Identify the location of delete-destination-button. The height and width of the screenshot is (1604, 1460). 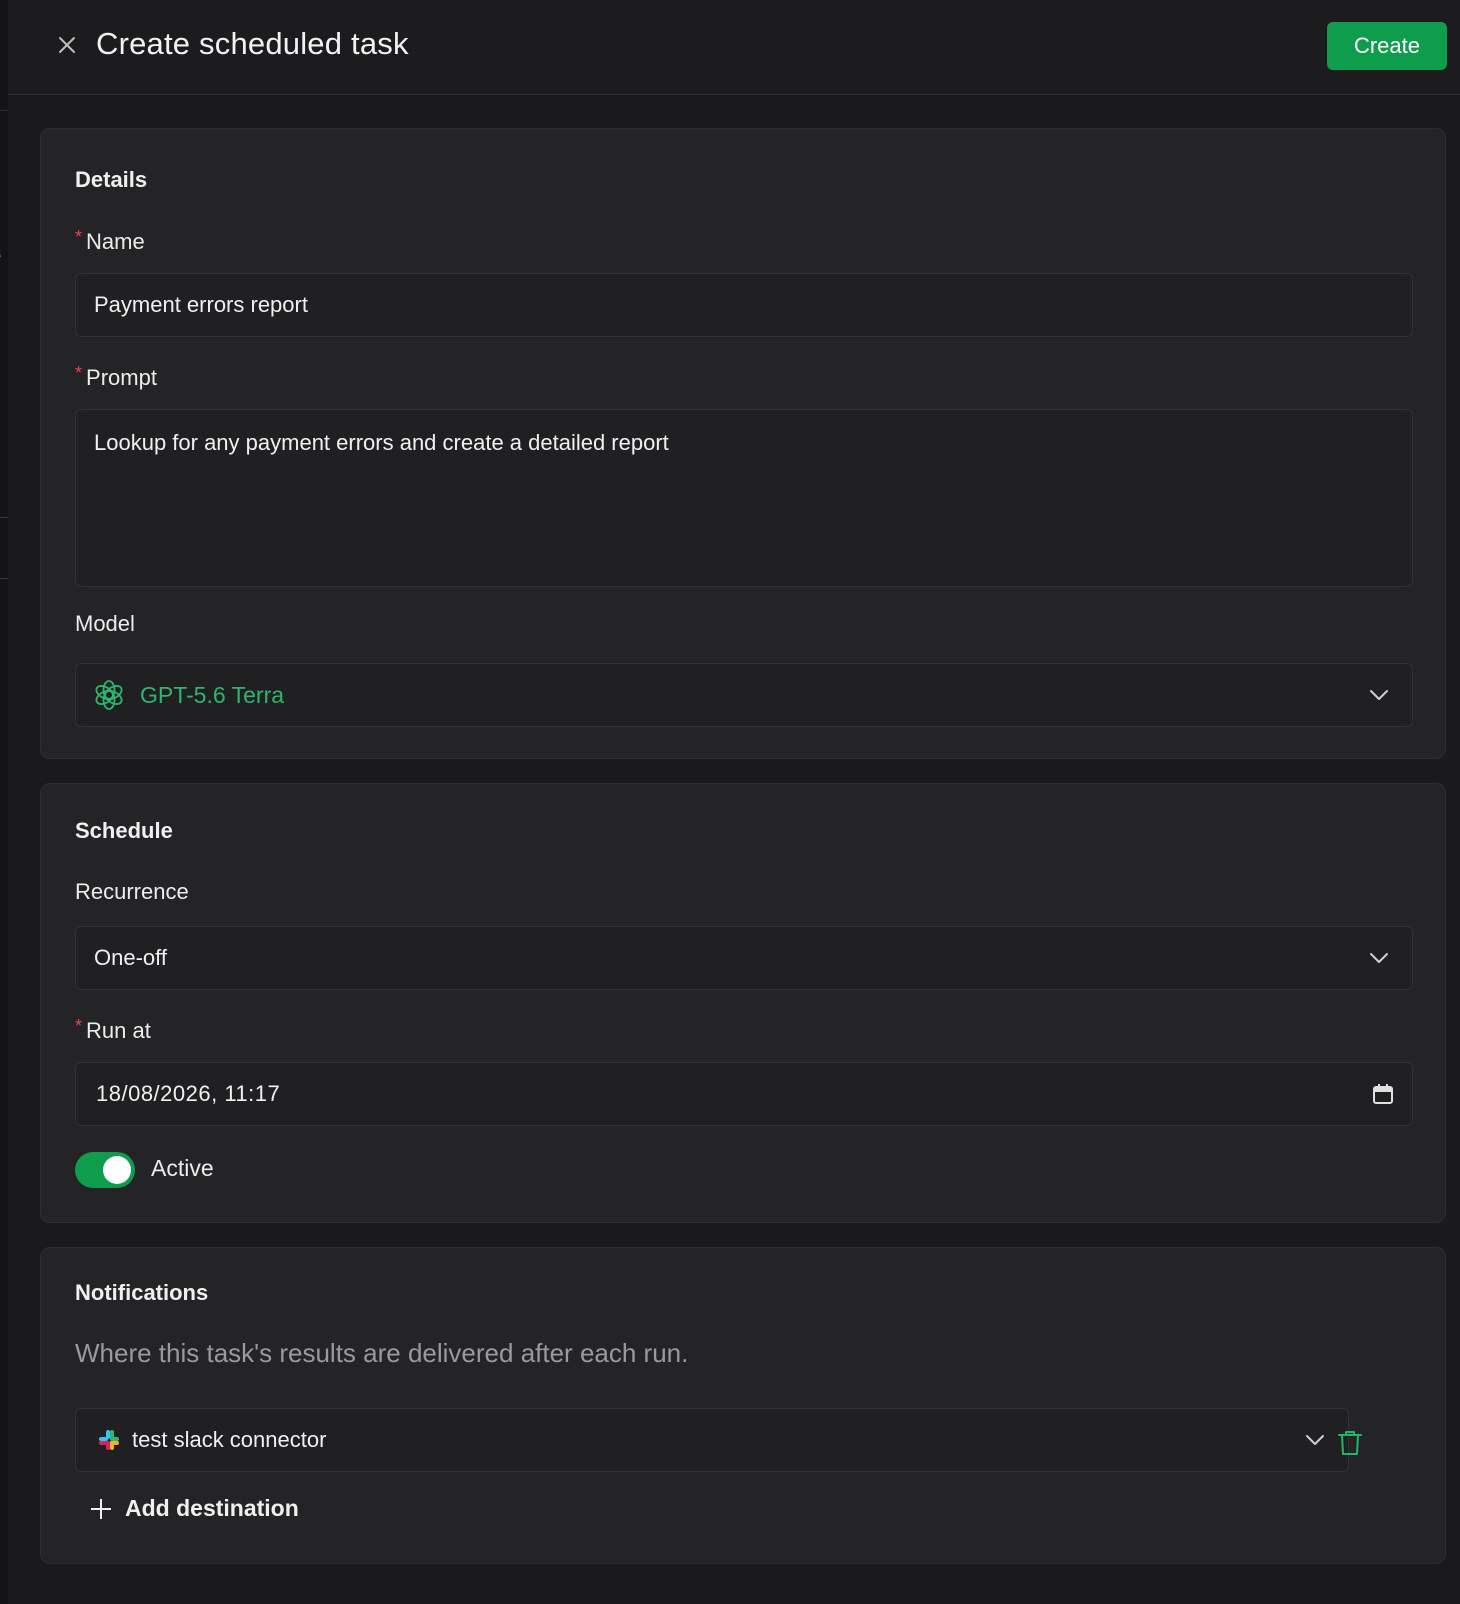
(1350, 1443).